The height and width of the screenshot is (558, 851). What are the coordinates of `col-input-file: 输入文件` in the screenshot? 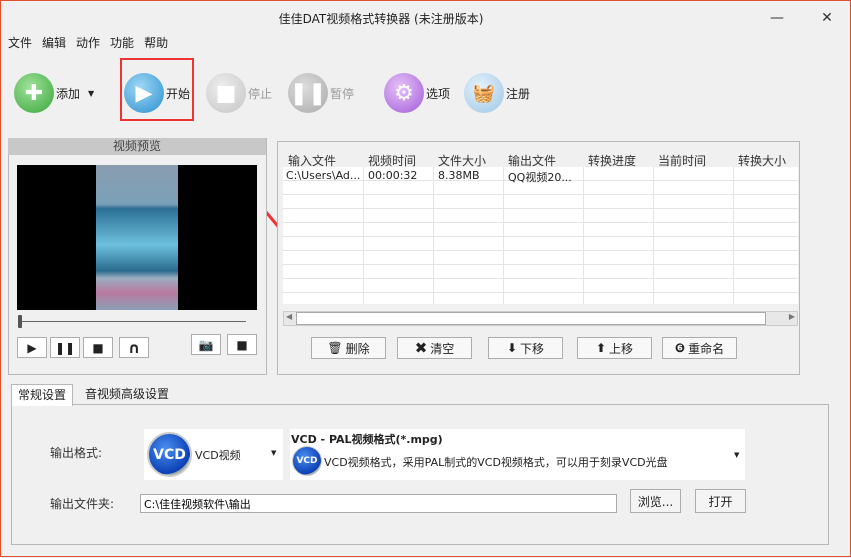 It's located at (312, 160).